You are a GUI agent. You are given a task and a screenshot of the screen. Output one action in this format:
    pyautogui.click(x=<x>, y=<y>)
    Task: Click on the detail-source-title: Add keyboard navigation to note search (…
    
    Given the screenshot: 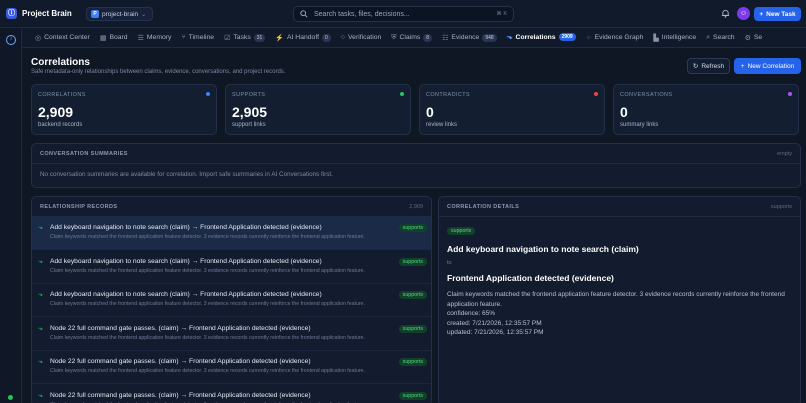 What is the action you would take?
    pyautogui.click(x=543, y=249)
    